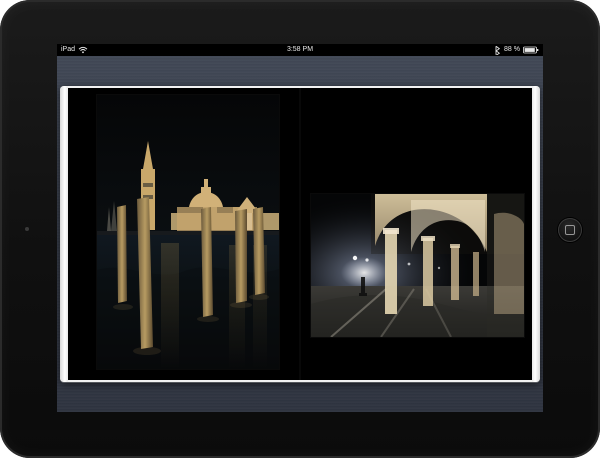  What do you see at coordinates (531, 50) in the screenshot?
I see `battery-icon` at bounding box center [531, 50].